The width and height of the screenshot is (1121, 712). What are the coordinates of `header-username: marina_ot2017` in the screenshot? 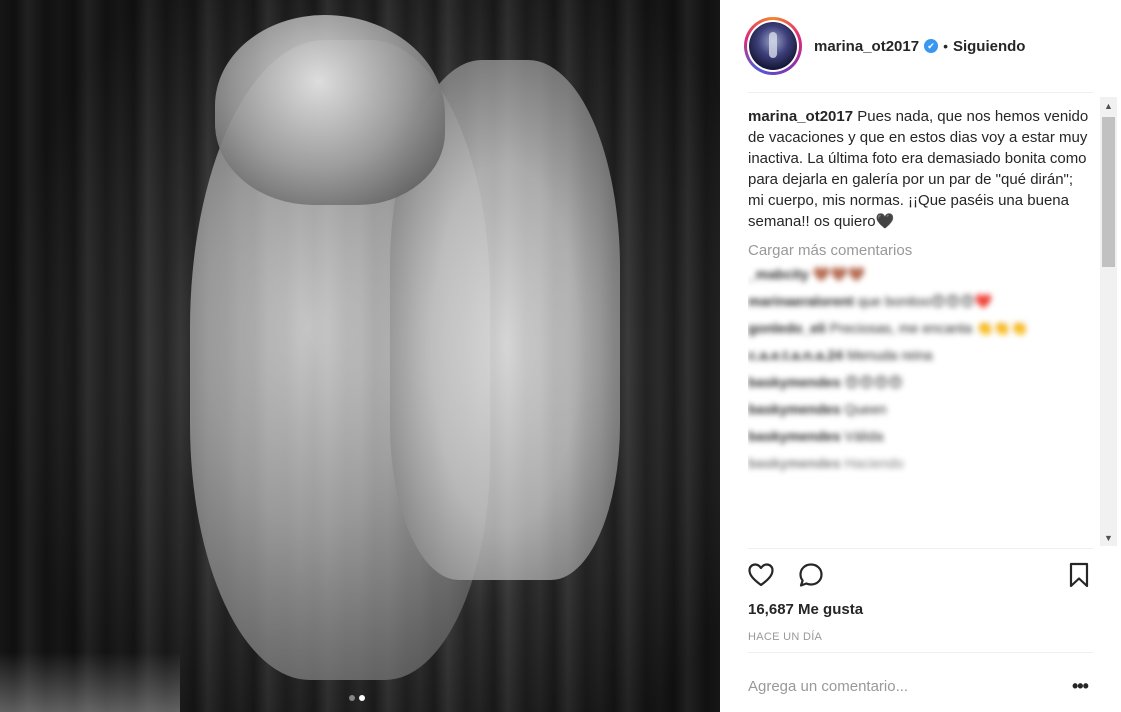 It's located at (866, 46).